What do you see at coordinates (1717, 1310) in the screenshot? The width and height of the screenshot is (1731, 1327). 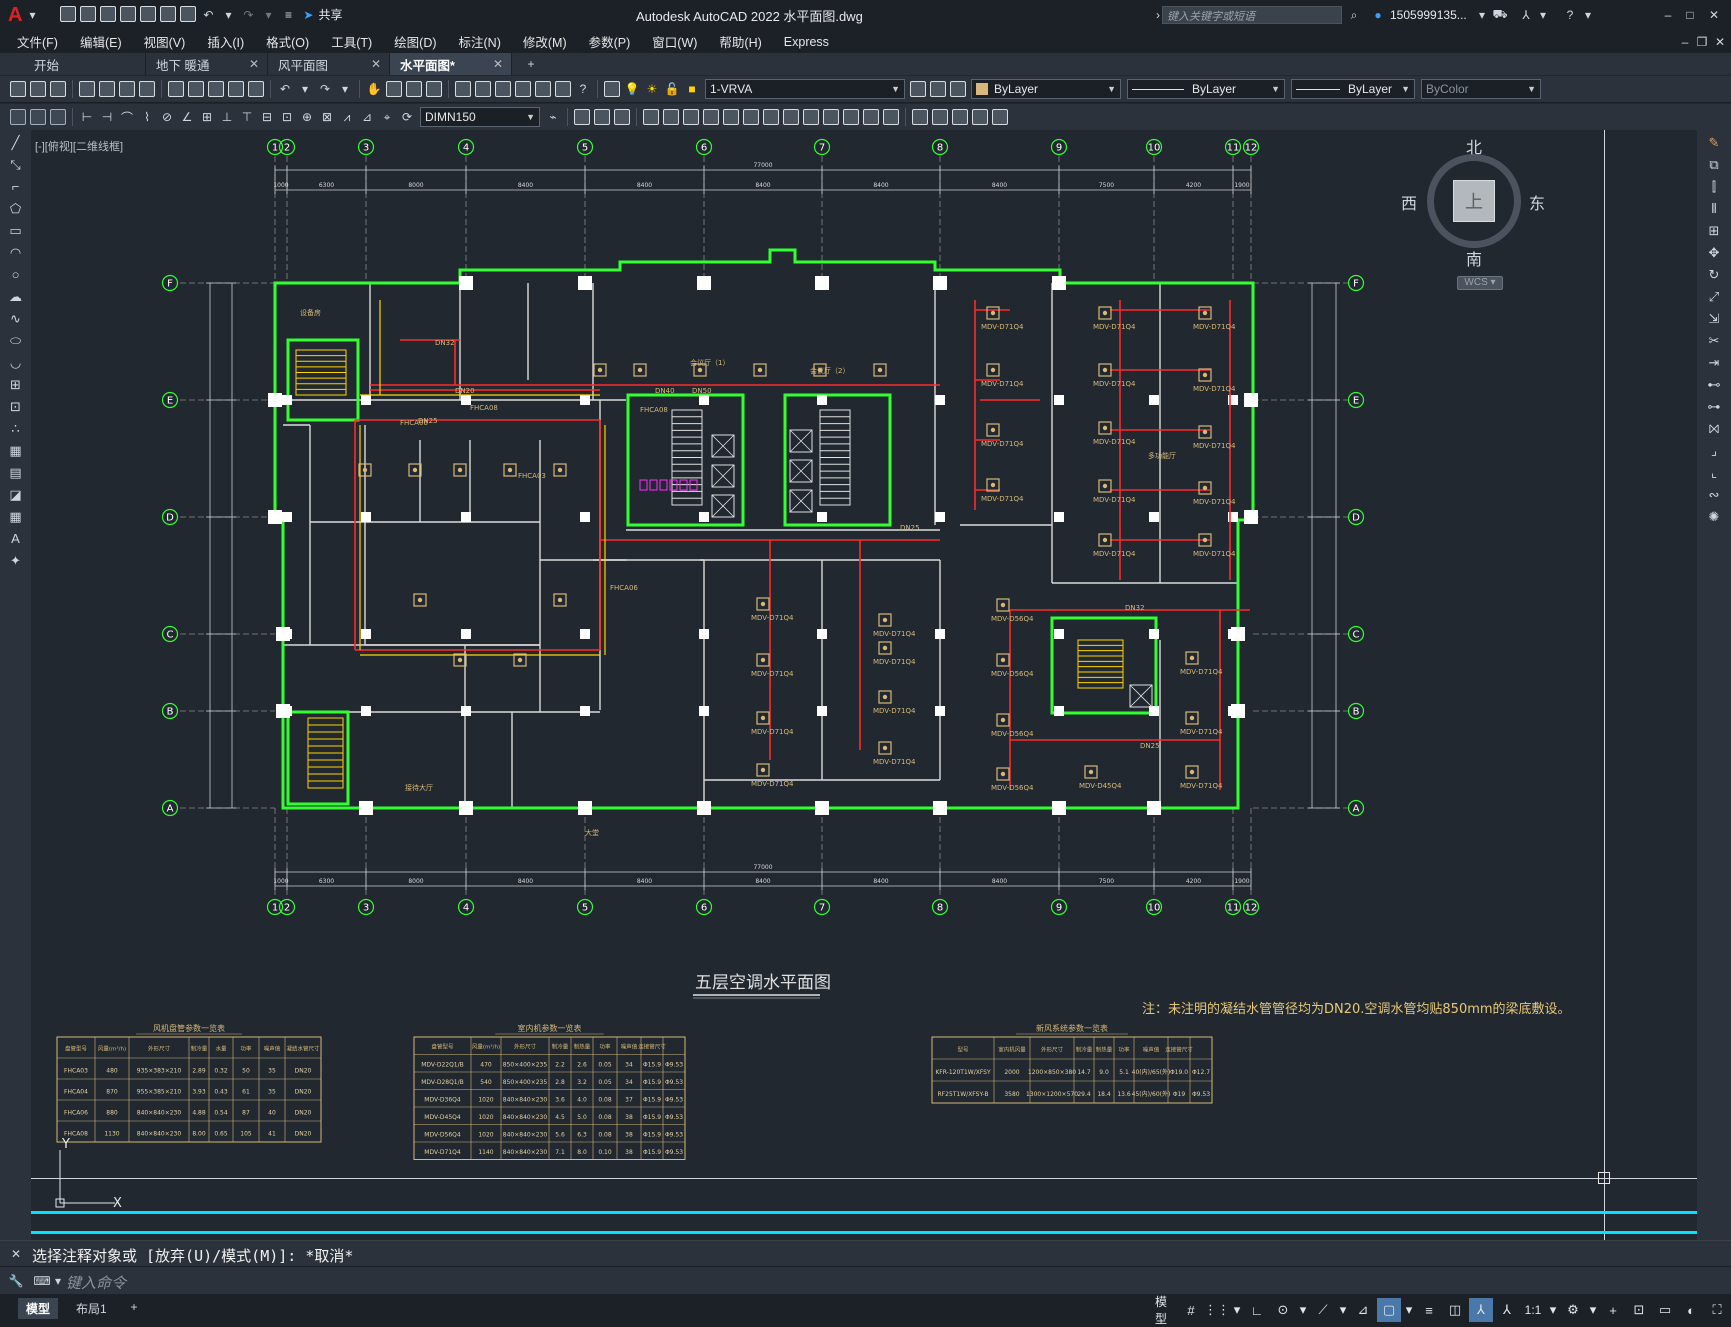 I see `clean-screen-icon: ⛶` at bounding box center [1717, 1310].